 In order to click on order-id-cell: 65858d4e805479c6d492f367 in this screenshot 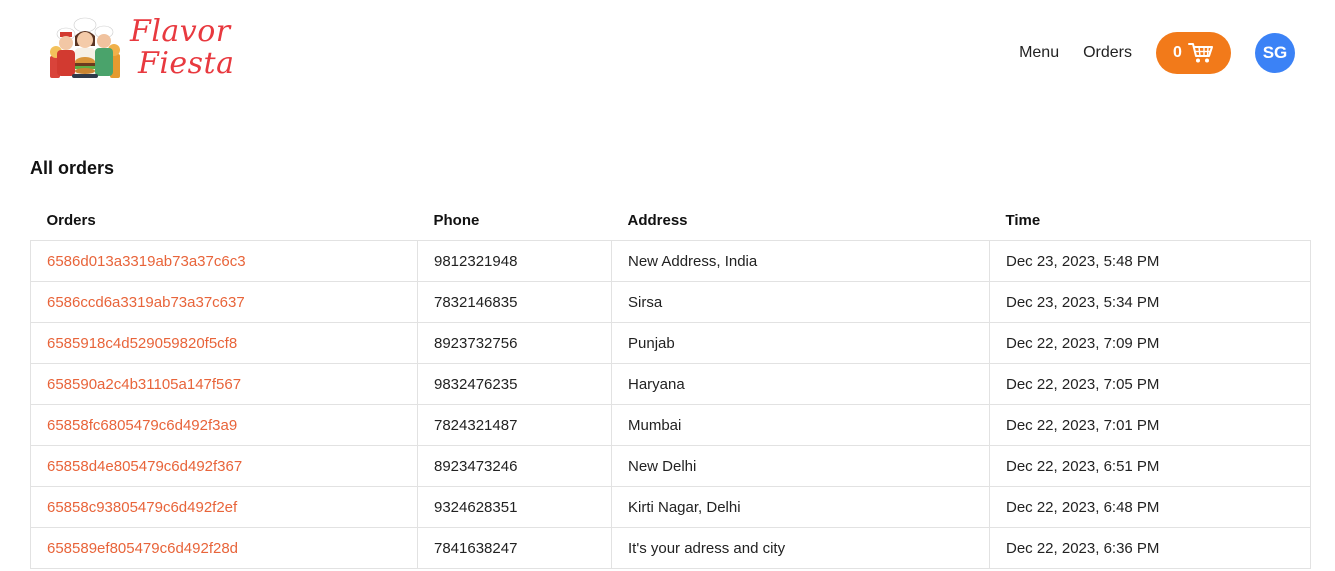, I will do `click(224, 466)`.